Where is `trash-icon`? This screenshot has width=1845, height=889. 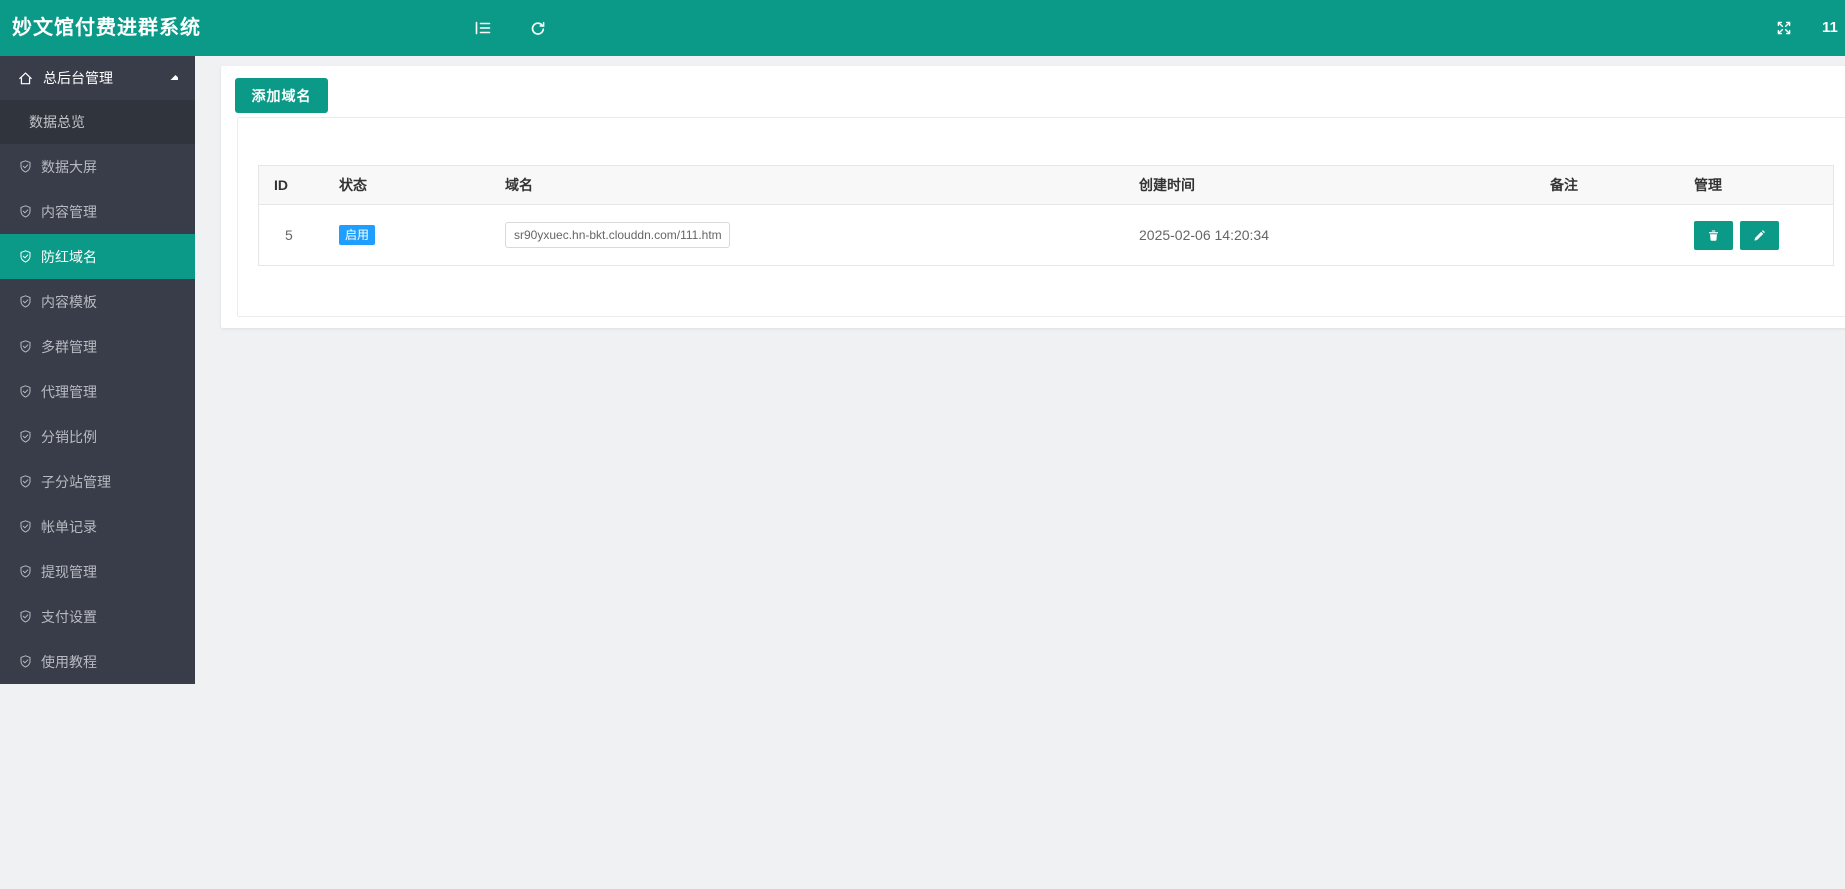
trash-icon is located at coordinates (1713, 235).